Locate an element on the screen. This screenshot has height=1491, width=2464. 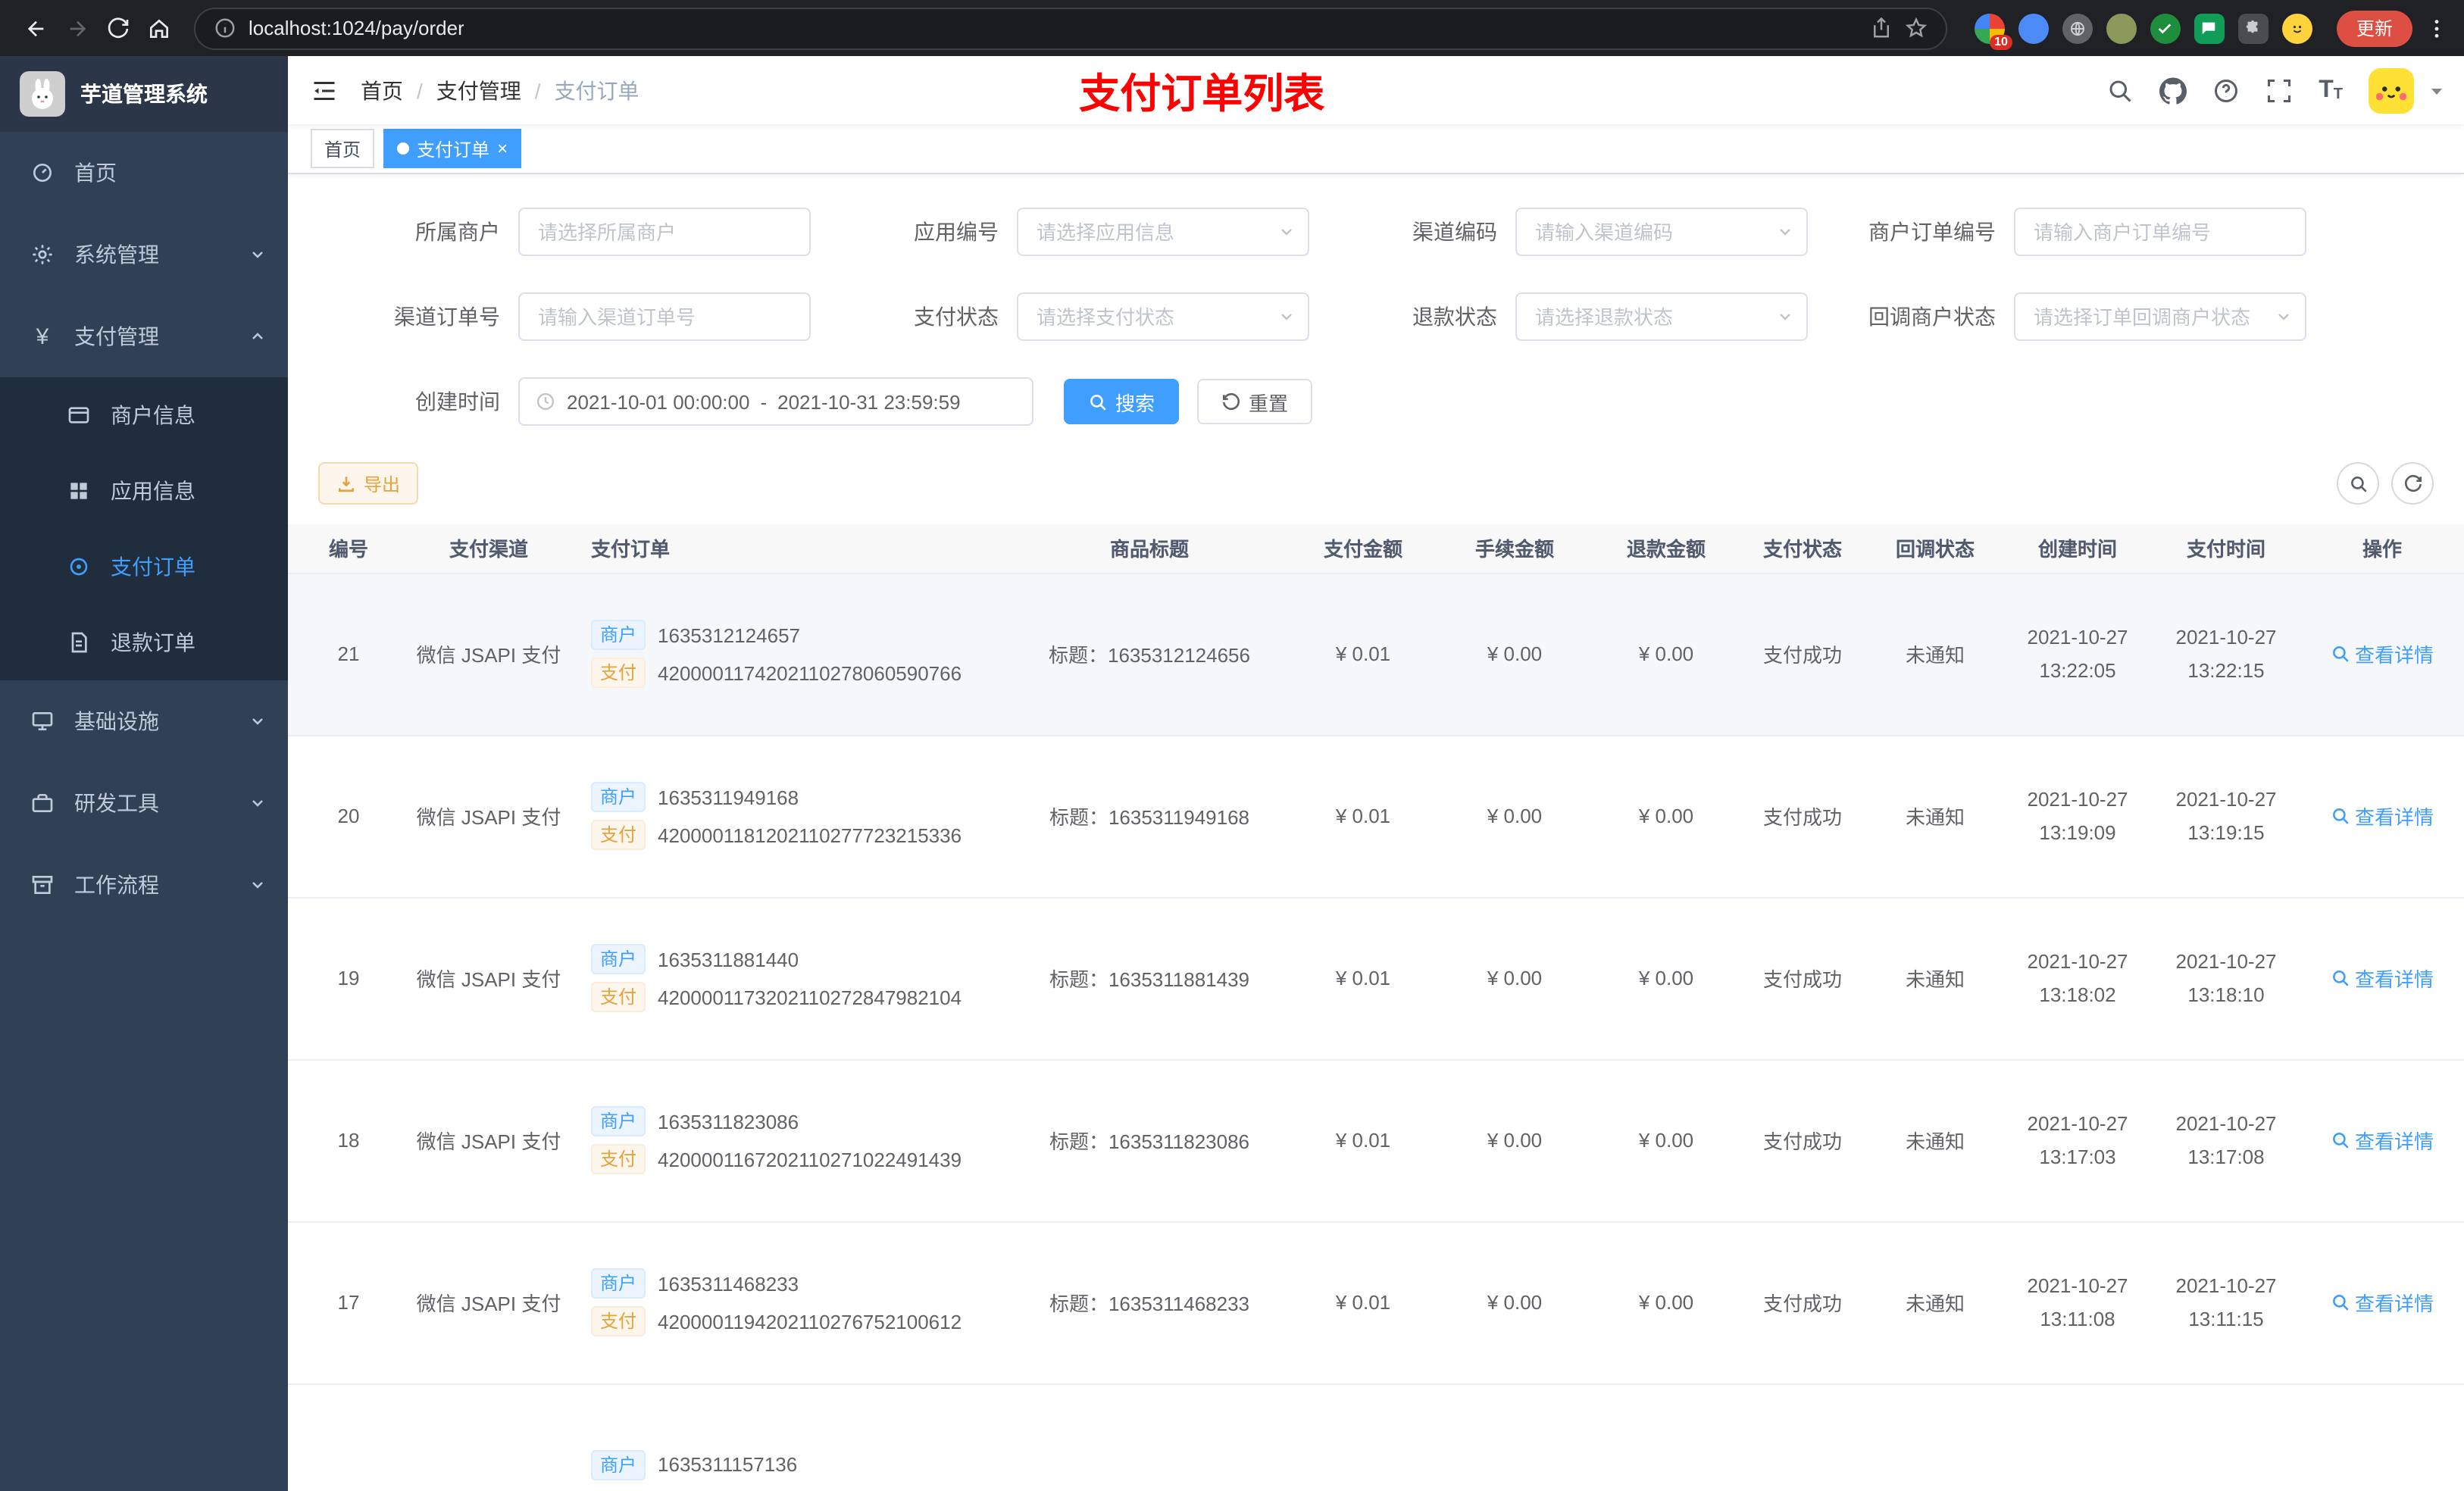
merchant-order-no-input is located at coordinates (2160, 232).